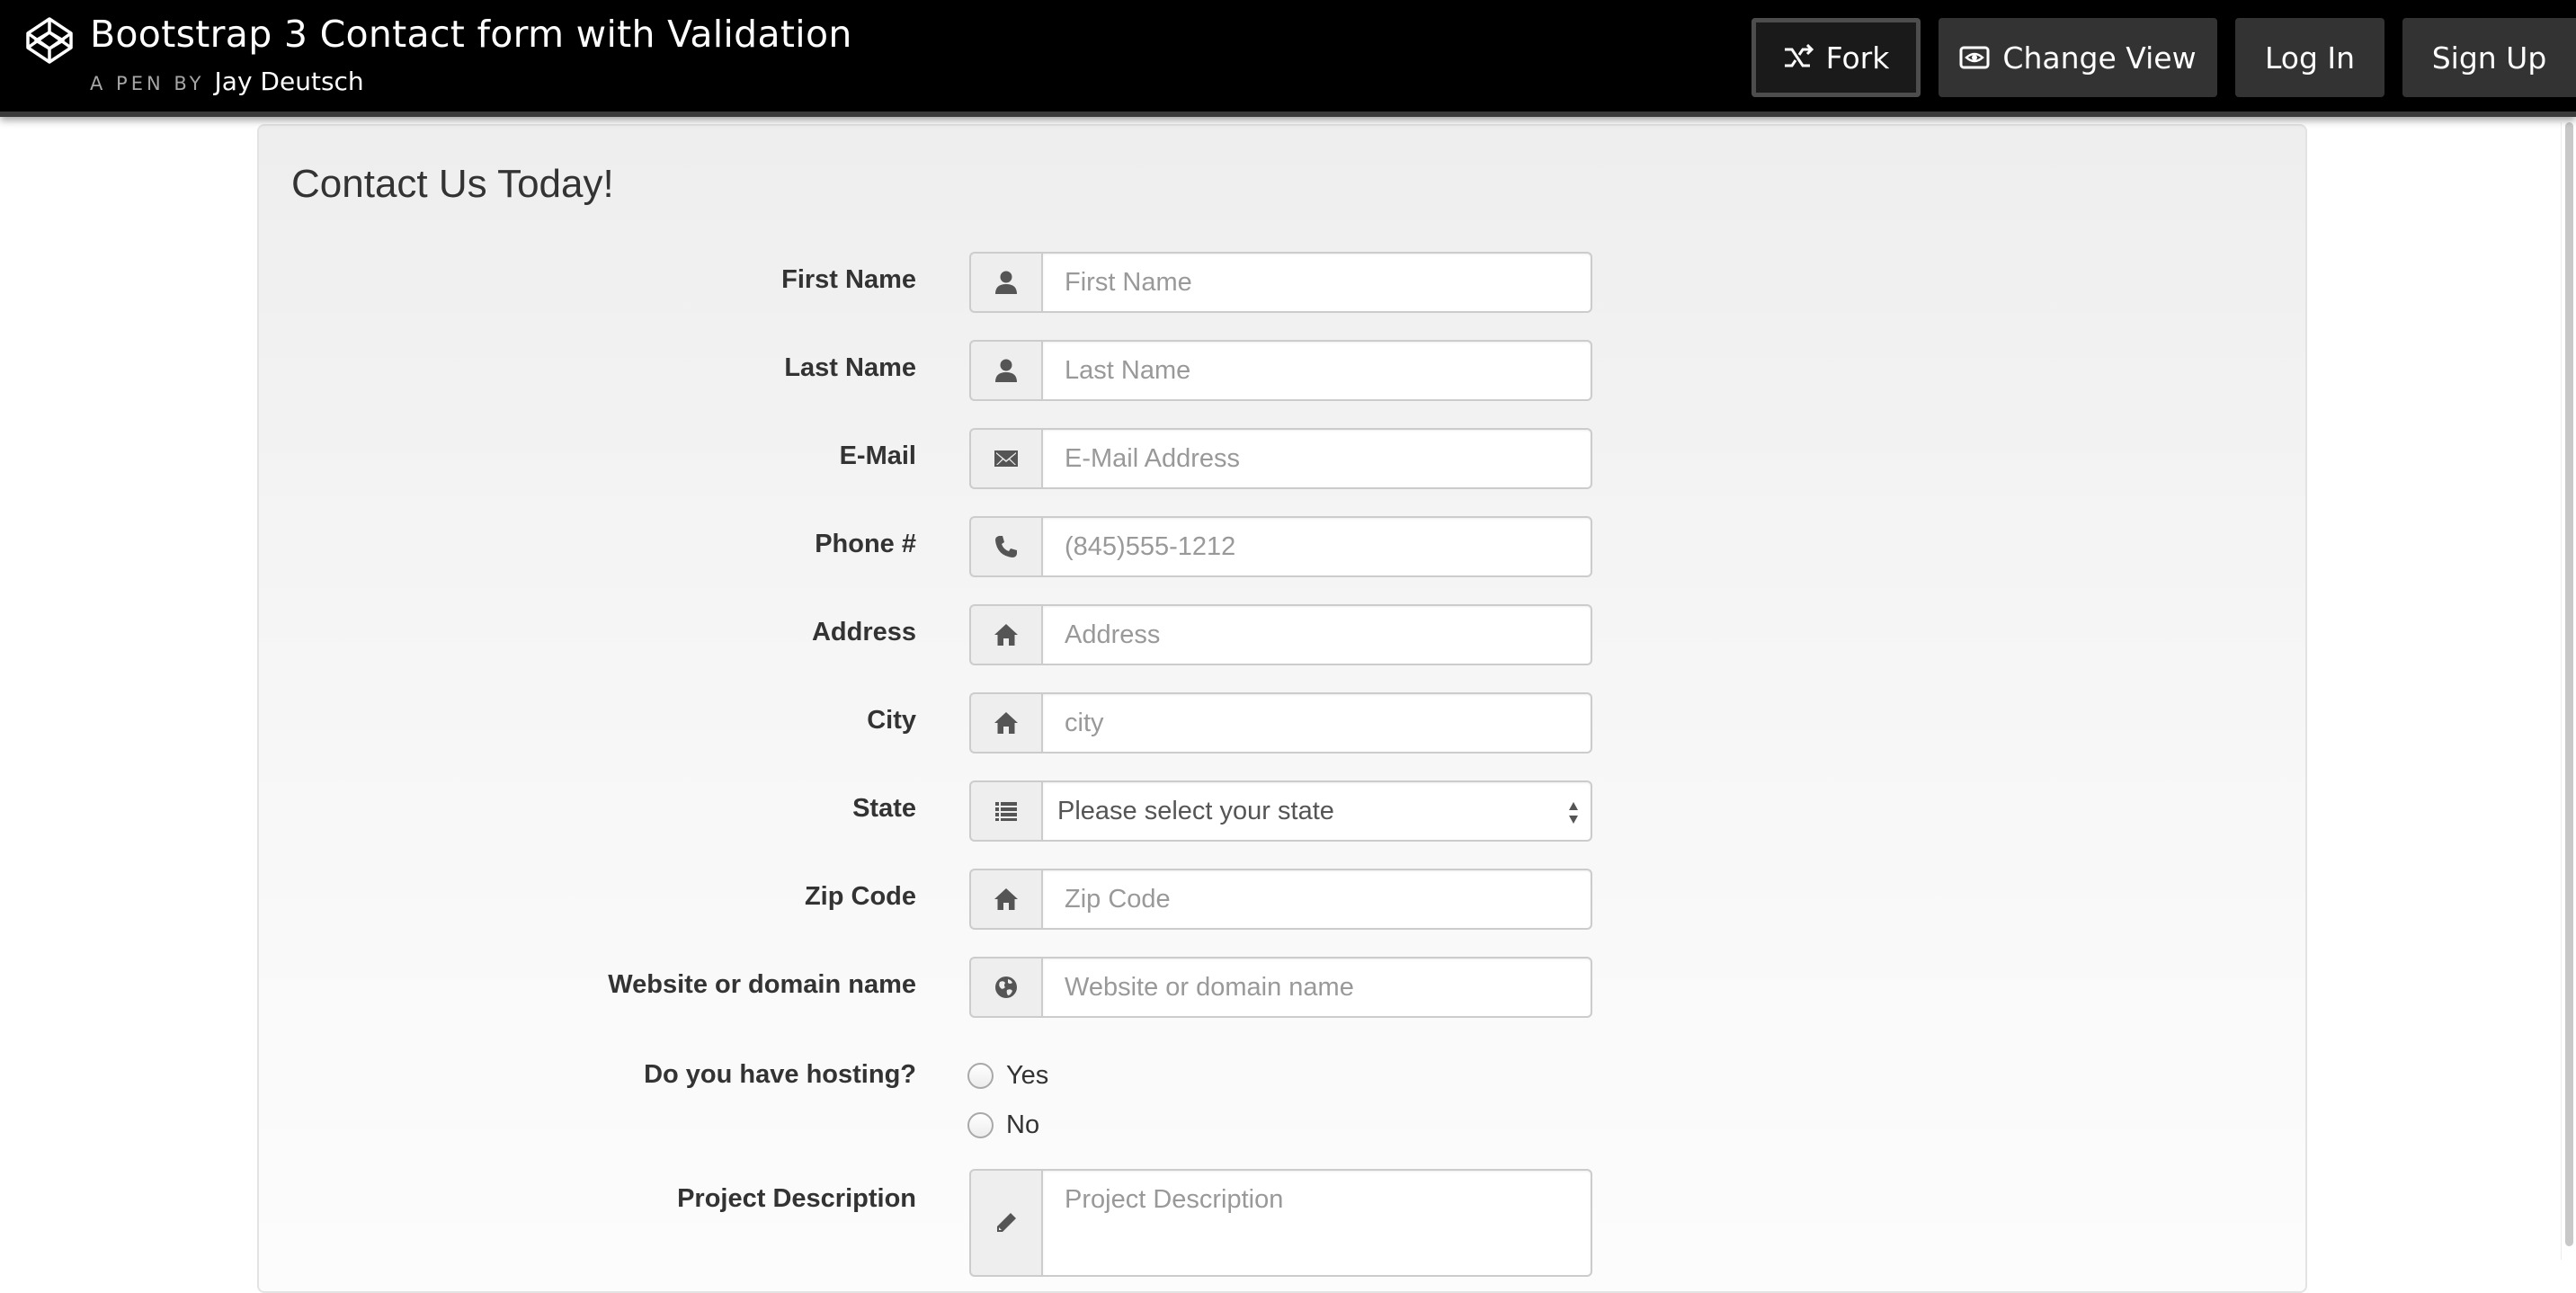  I want to click on phone-group, so click(1281, 546).